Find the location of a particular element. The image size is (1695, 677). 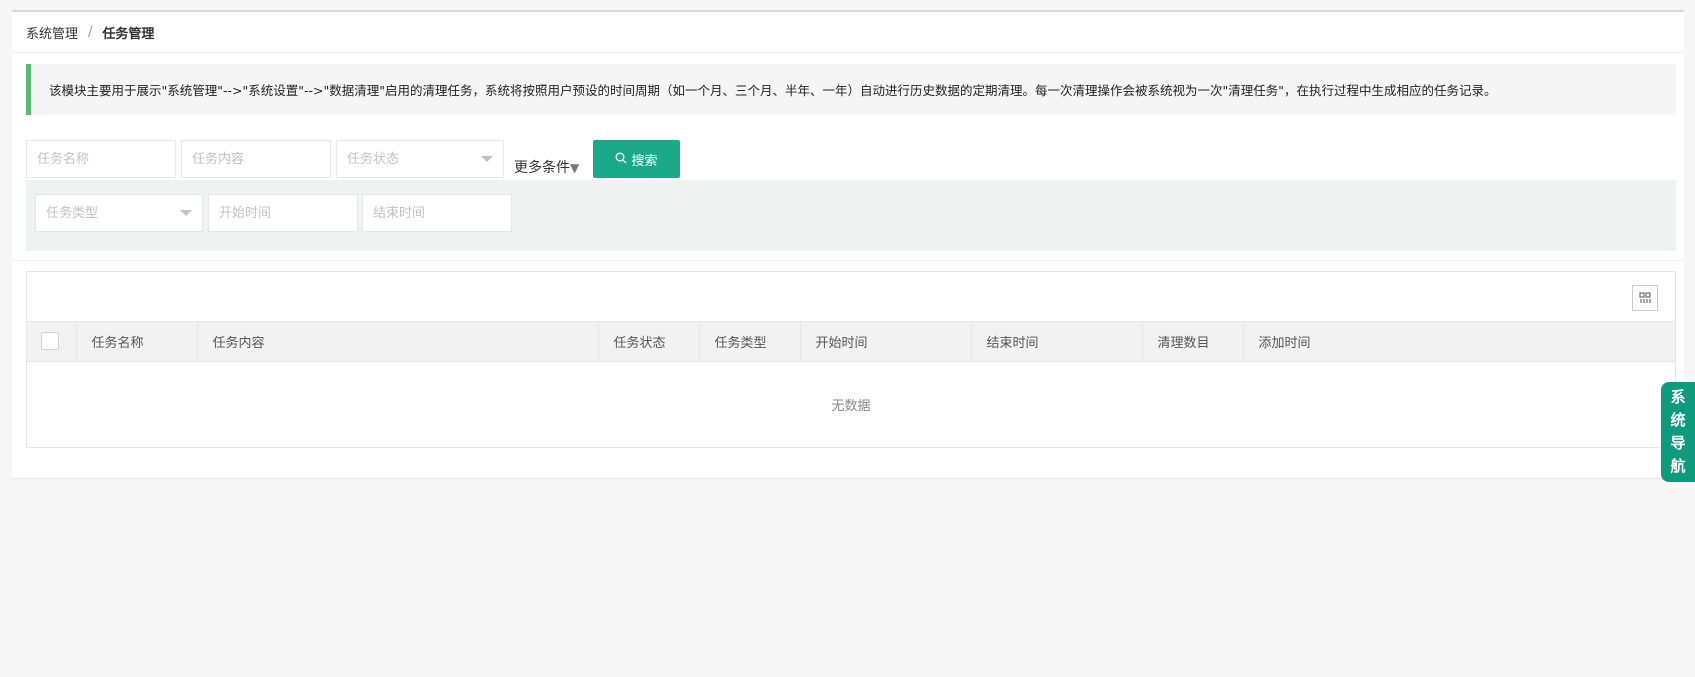

breadcrumb-parent: 系统管理 is located at coordinates (52, 32).